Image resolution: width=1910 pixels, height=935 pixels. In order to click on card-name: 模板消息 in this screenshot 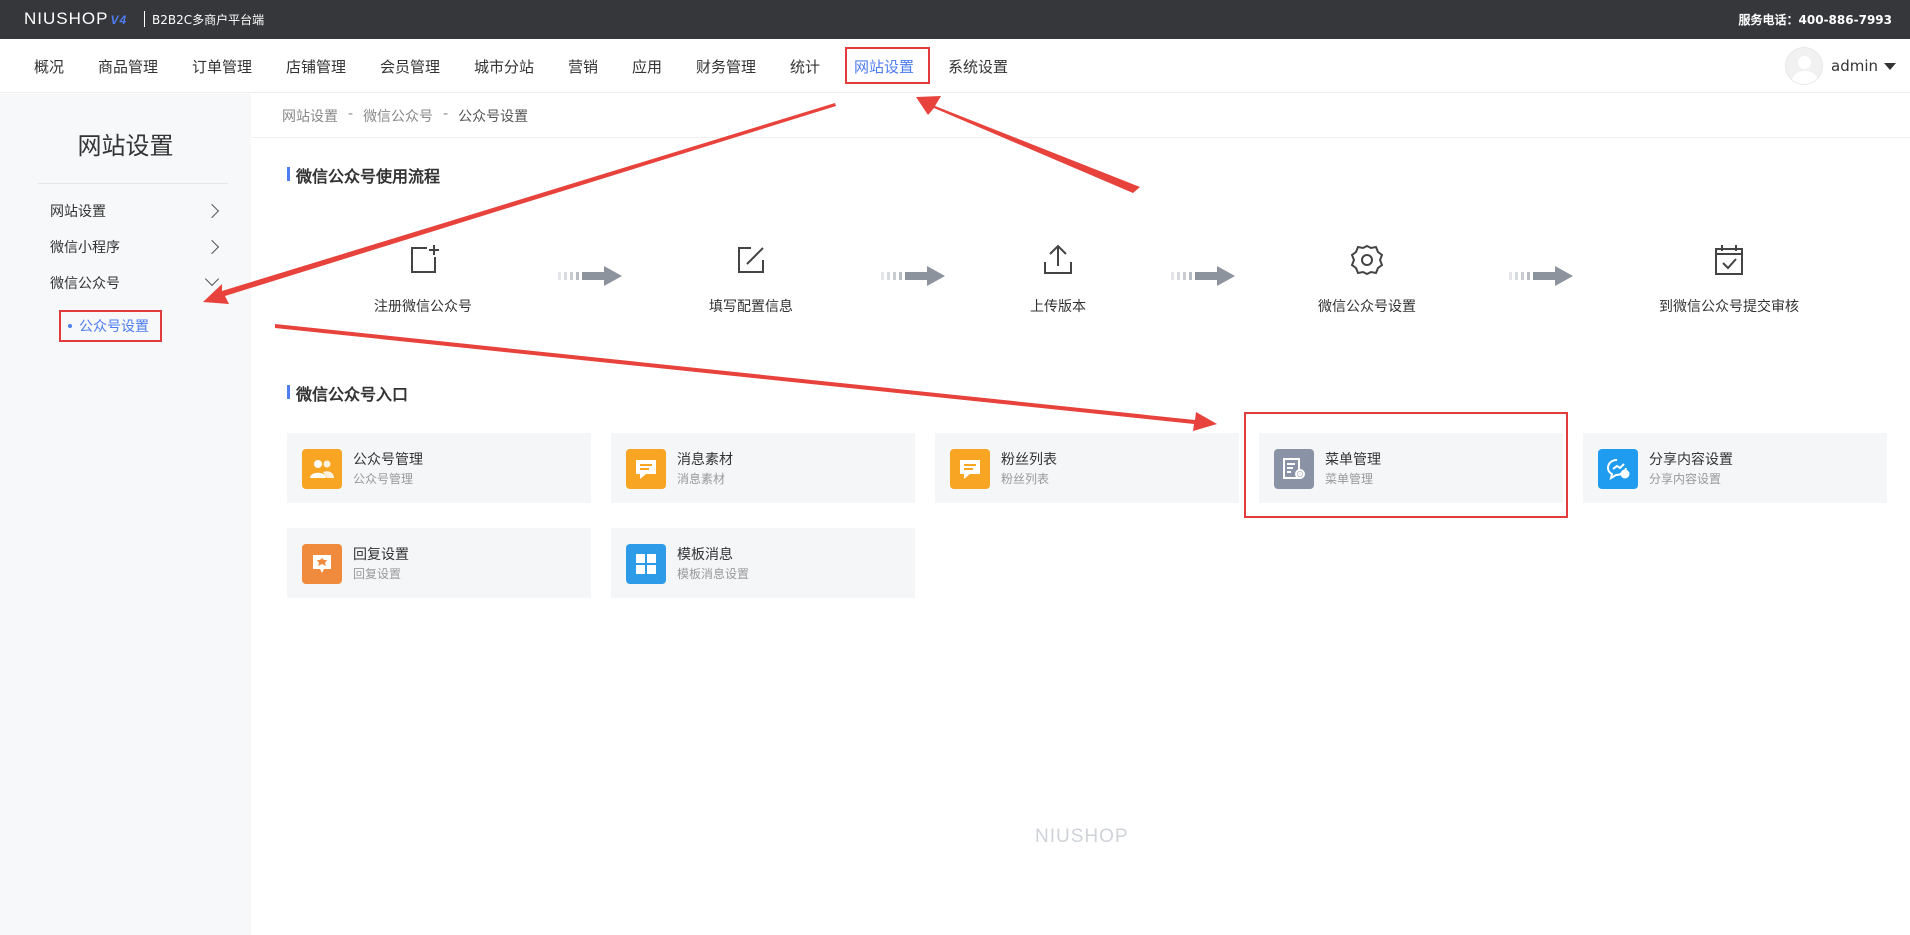, I will do `click(705, 555)`.